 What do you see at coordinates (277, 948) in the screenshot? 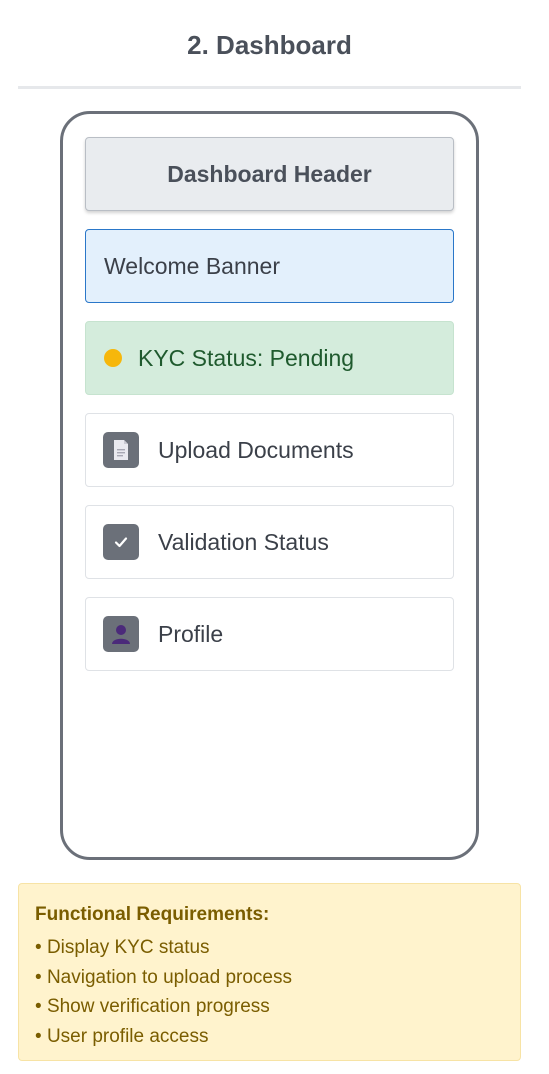
I see `requirement-item: Display KYC status` at bounding box center [277, 948].